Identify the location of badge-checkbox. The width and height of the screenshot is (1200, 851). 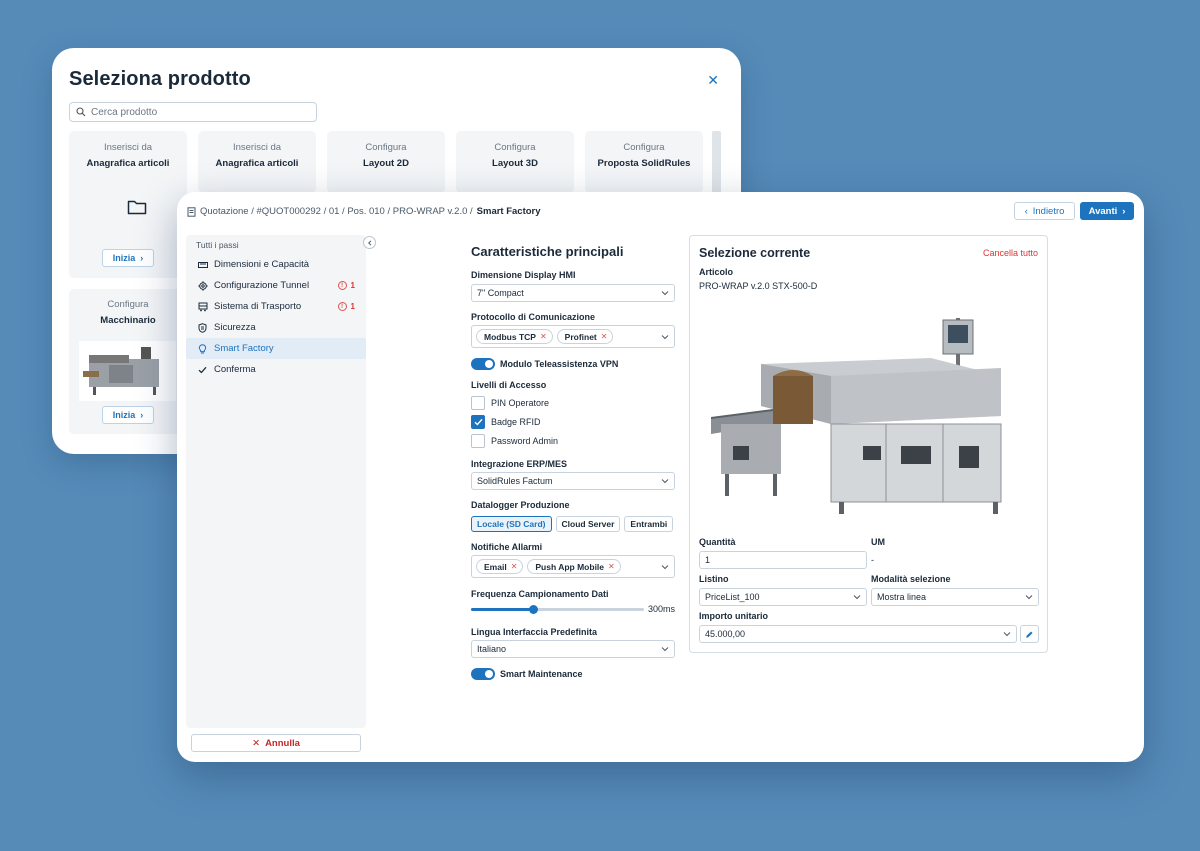
(478, 422).